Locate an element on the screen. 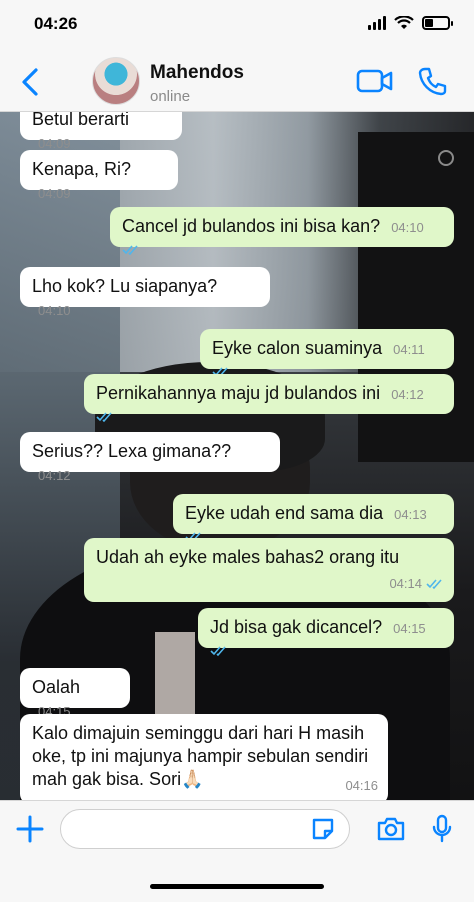 The width and height of the screenshot is (474, 902). message-bubble-incoming: Serius?? Lexa gimana?? 04:12 is located at coordinates (150, 457).